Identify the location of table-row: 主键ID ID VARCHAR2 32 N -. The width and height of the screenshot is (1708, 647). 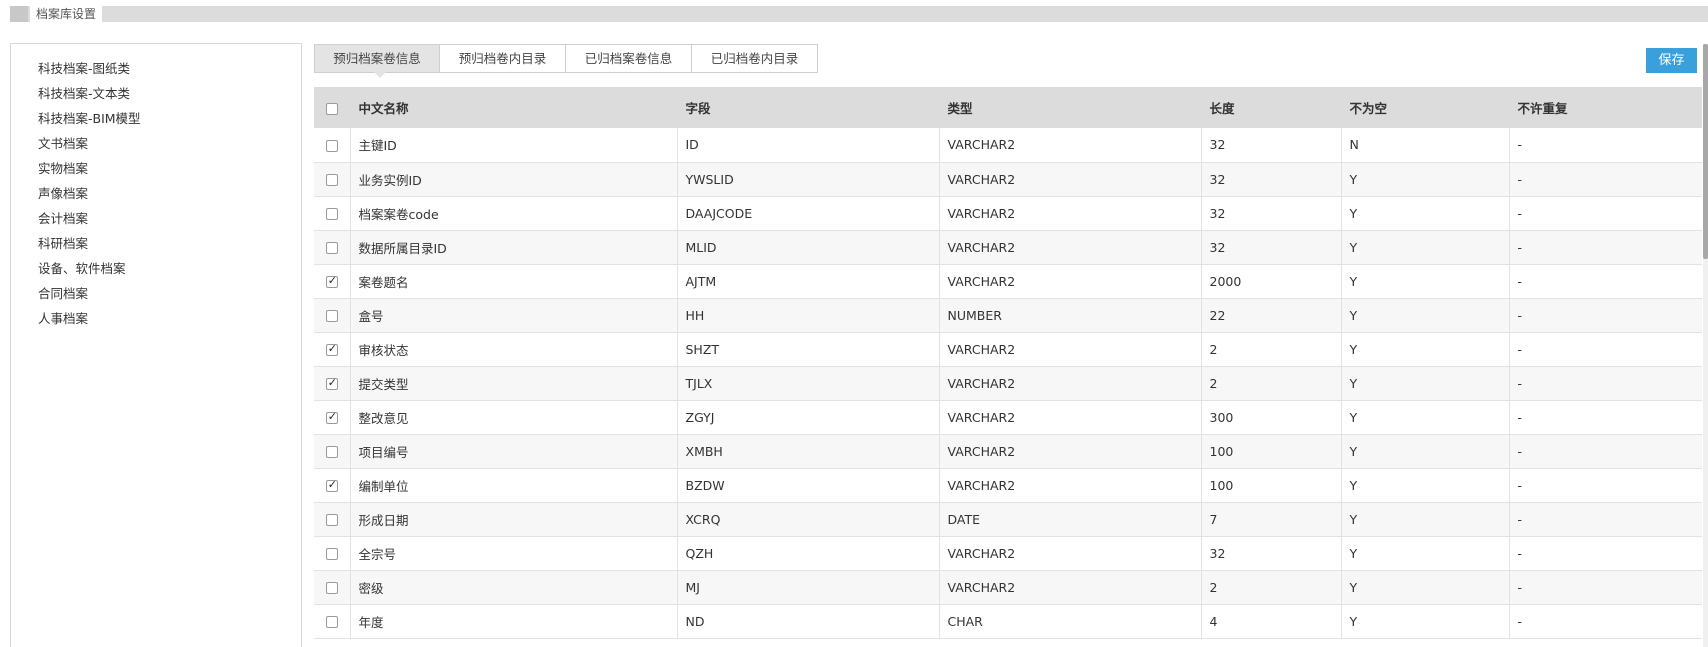
(1008, 145).